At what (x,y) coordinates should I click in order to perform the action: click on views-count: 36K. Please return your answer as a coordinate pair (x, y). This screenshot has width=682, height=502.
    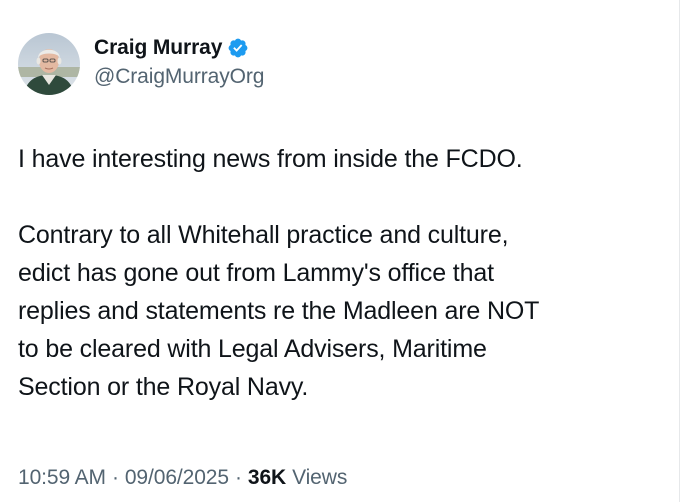
    Looking at the image, I should click on (267, 477).